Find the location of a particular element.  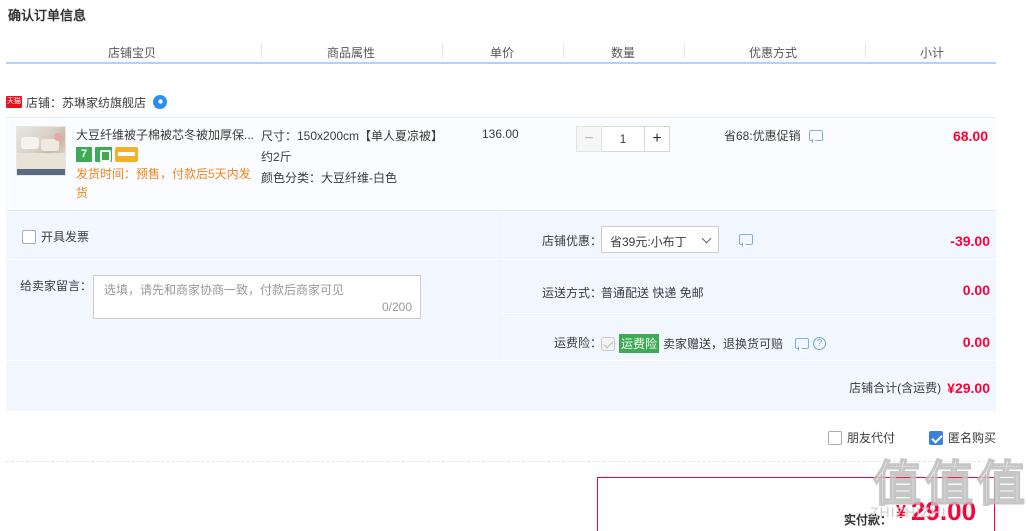

page-title: 确认订单信息 is located at coordinates (47, 15).